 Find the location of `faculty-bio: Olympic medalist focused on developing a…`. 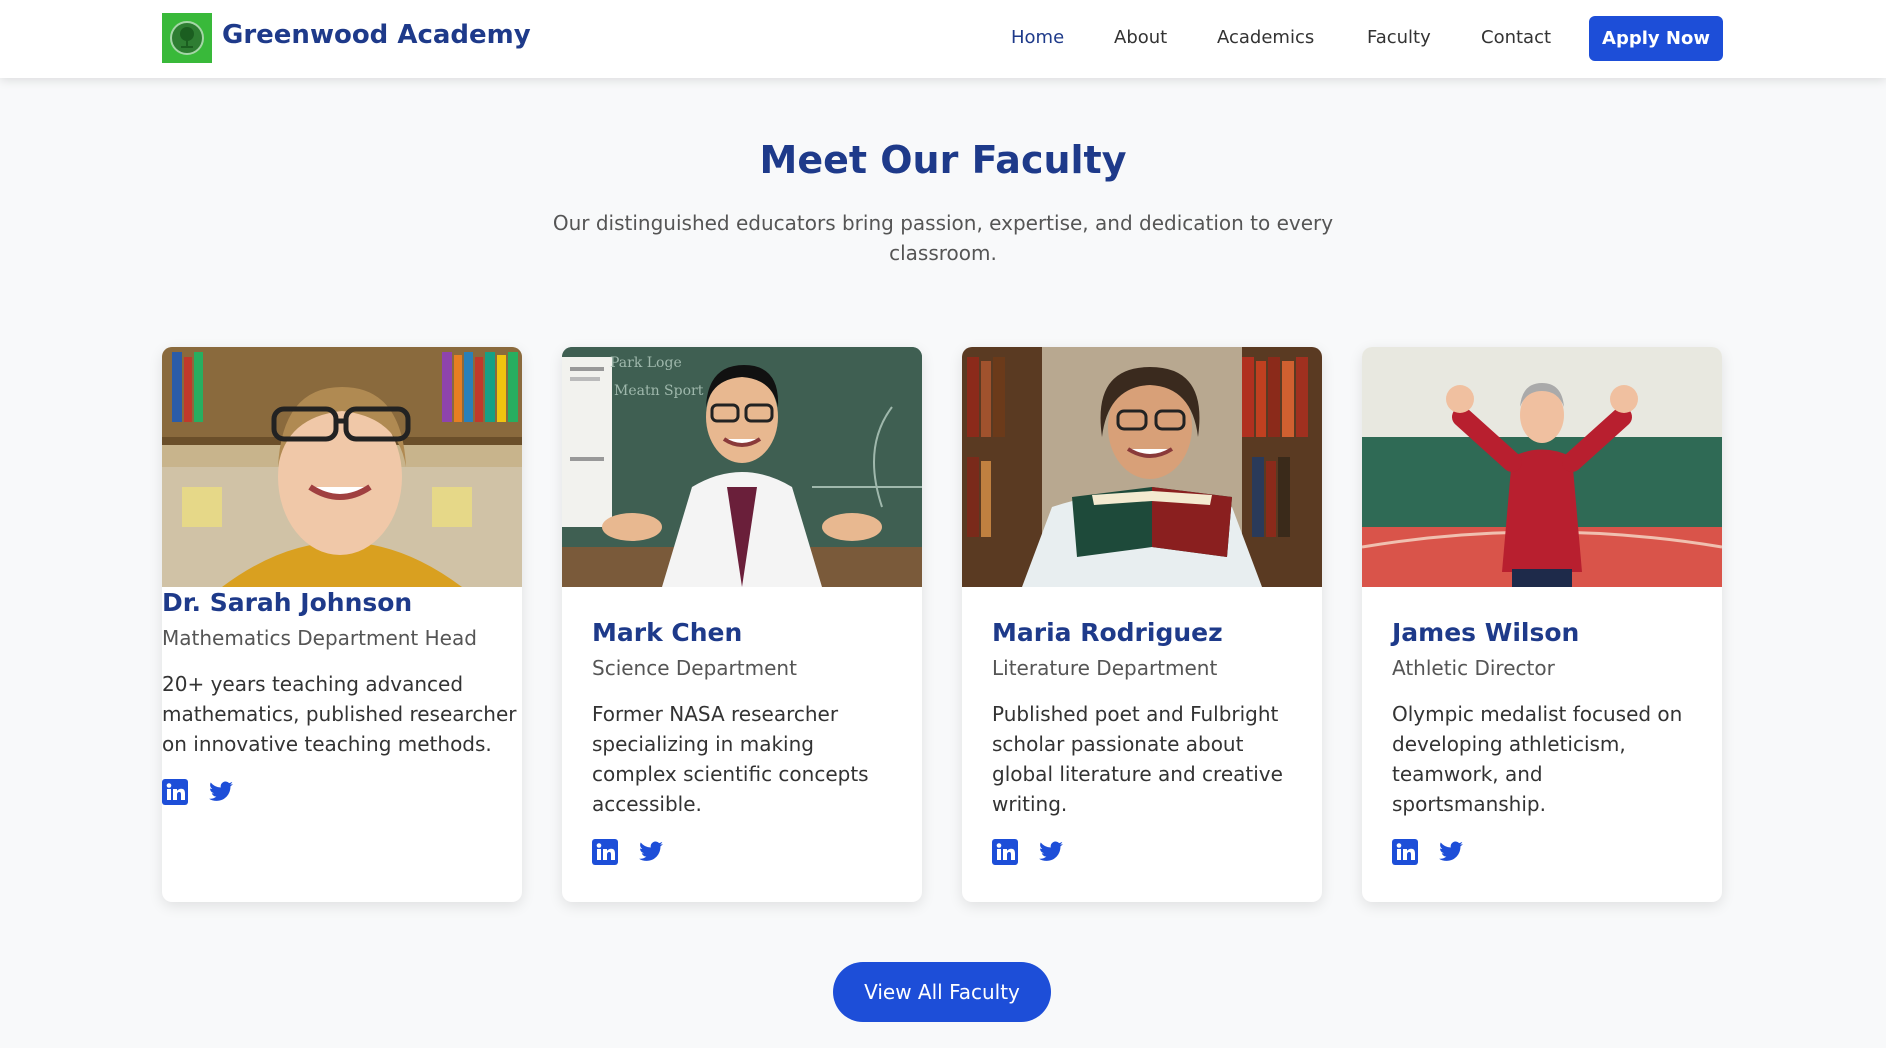

faculty-bio: Olympic medalist focused on developing a… is located at coordinates (1537, 759).